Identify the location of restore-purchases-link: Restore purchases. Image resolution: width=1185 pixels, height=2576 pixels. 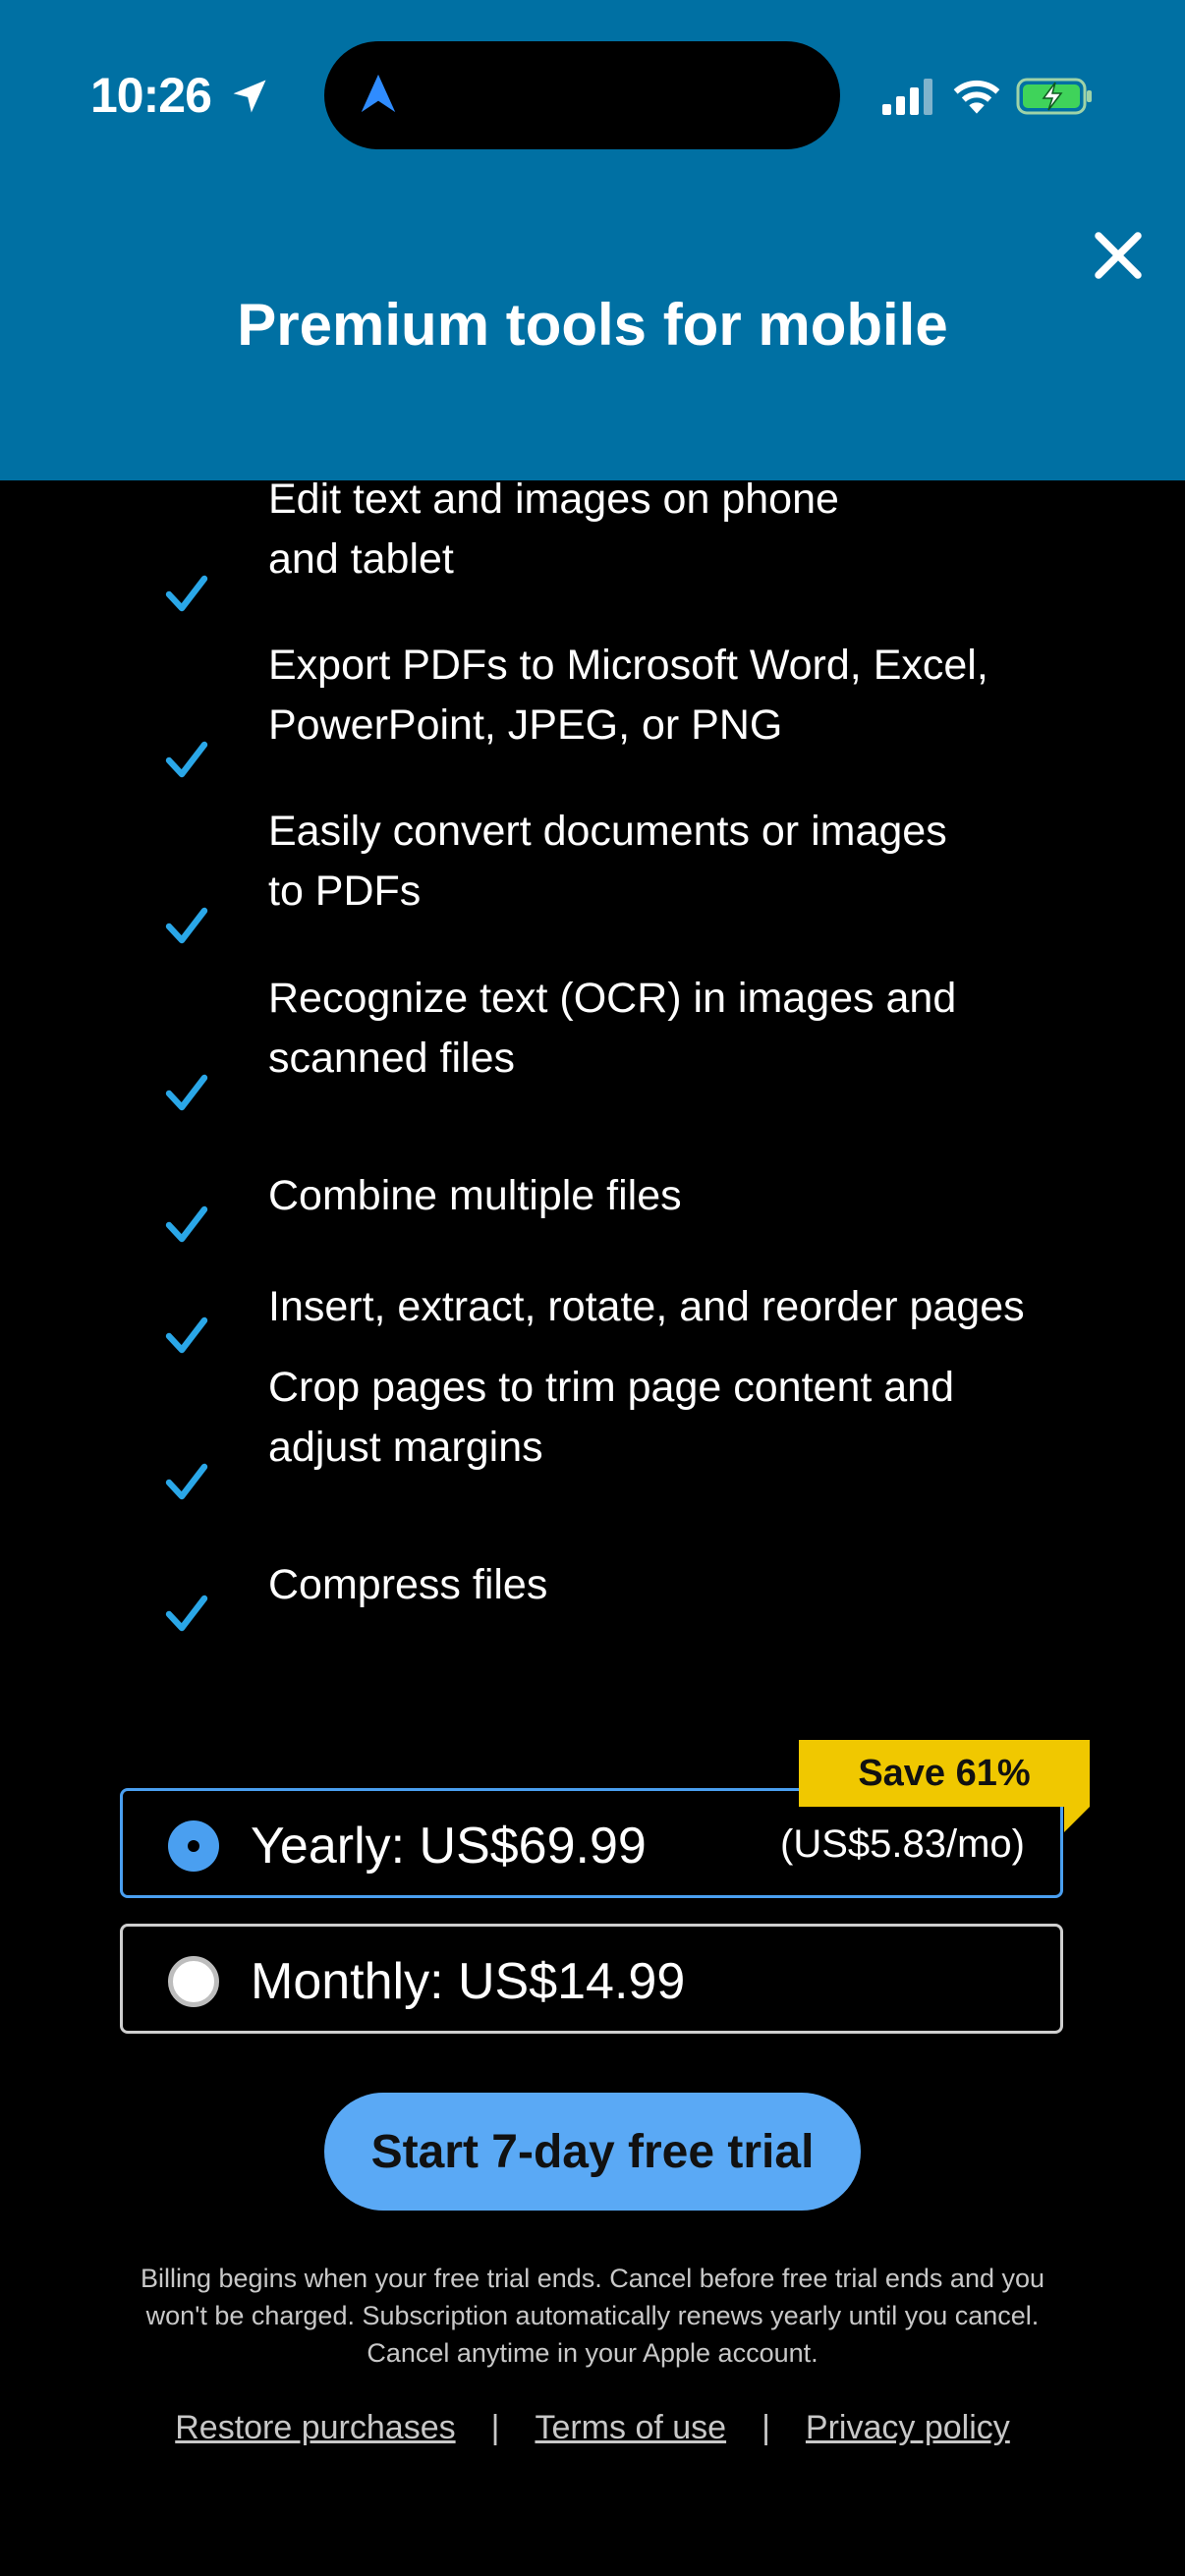
(315, 2428).